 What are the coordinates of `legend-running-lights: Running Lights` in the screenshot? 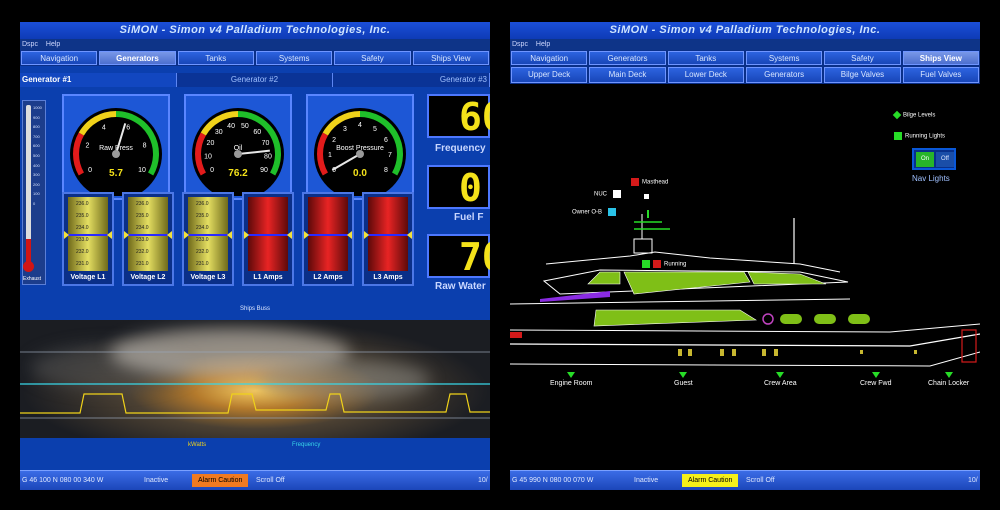 It's located at (919, 136).